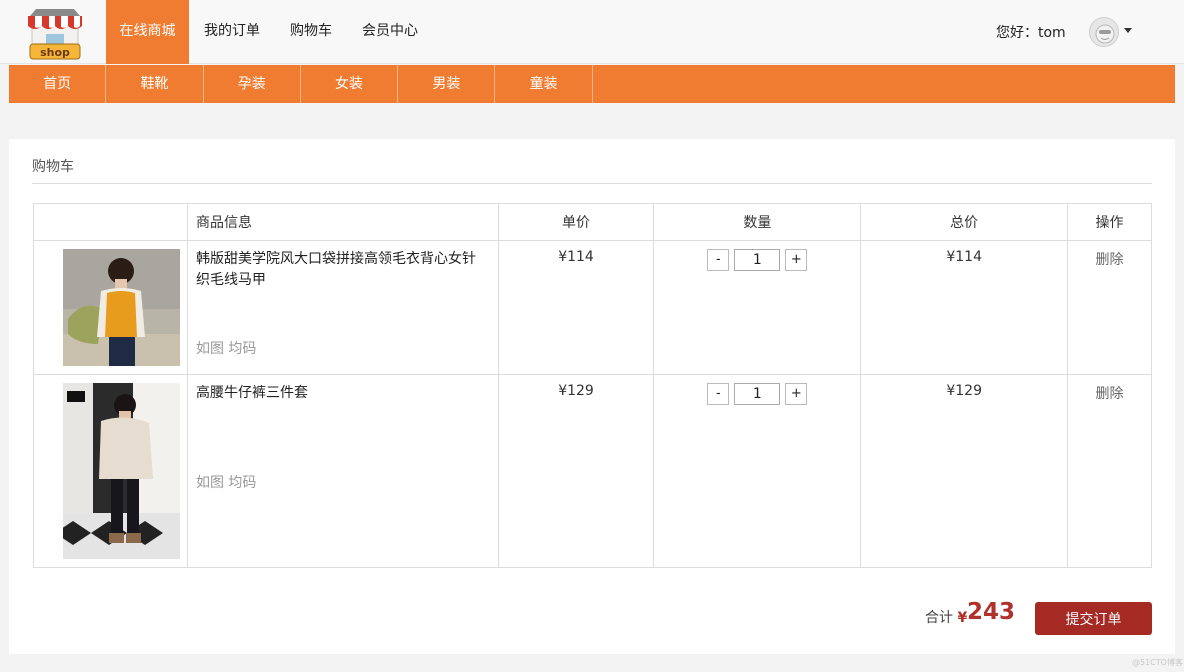 This screenshot has width=1184, height=672. I want to click on product-name: 高腰牛仔裤三件套, so click(343, 393).